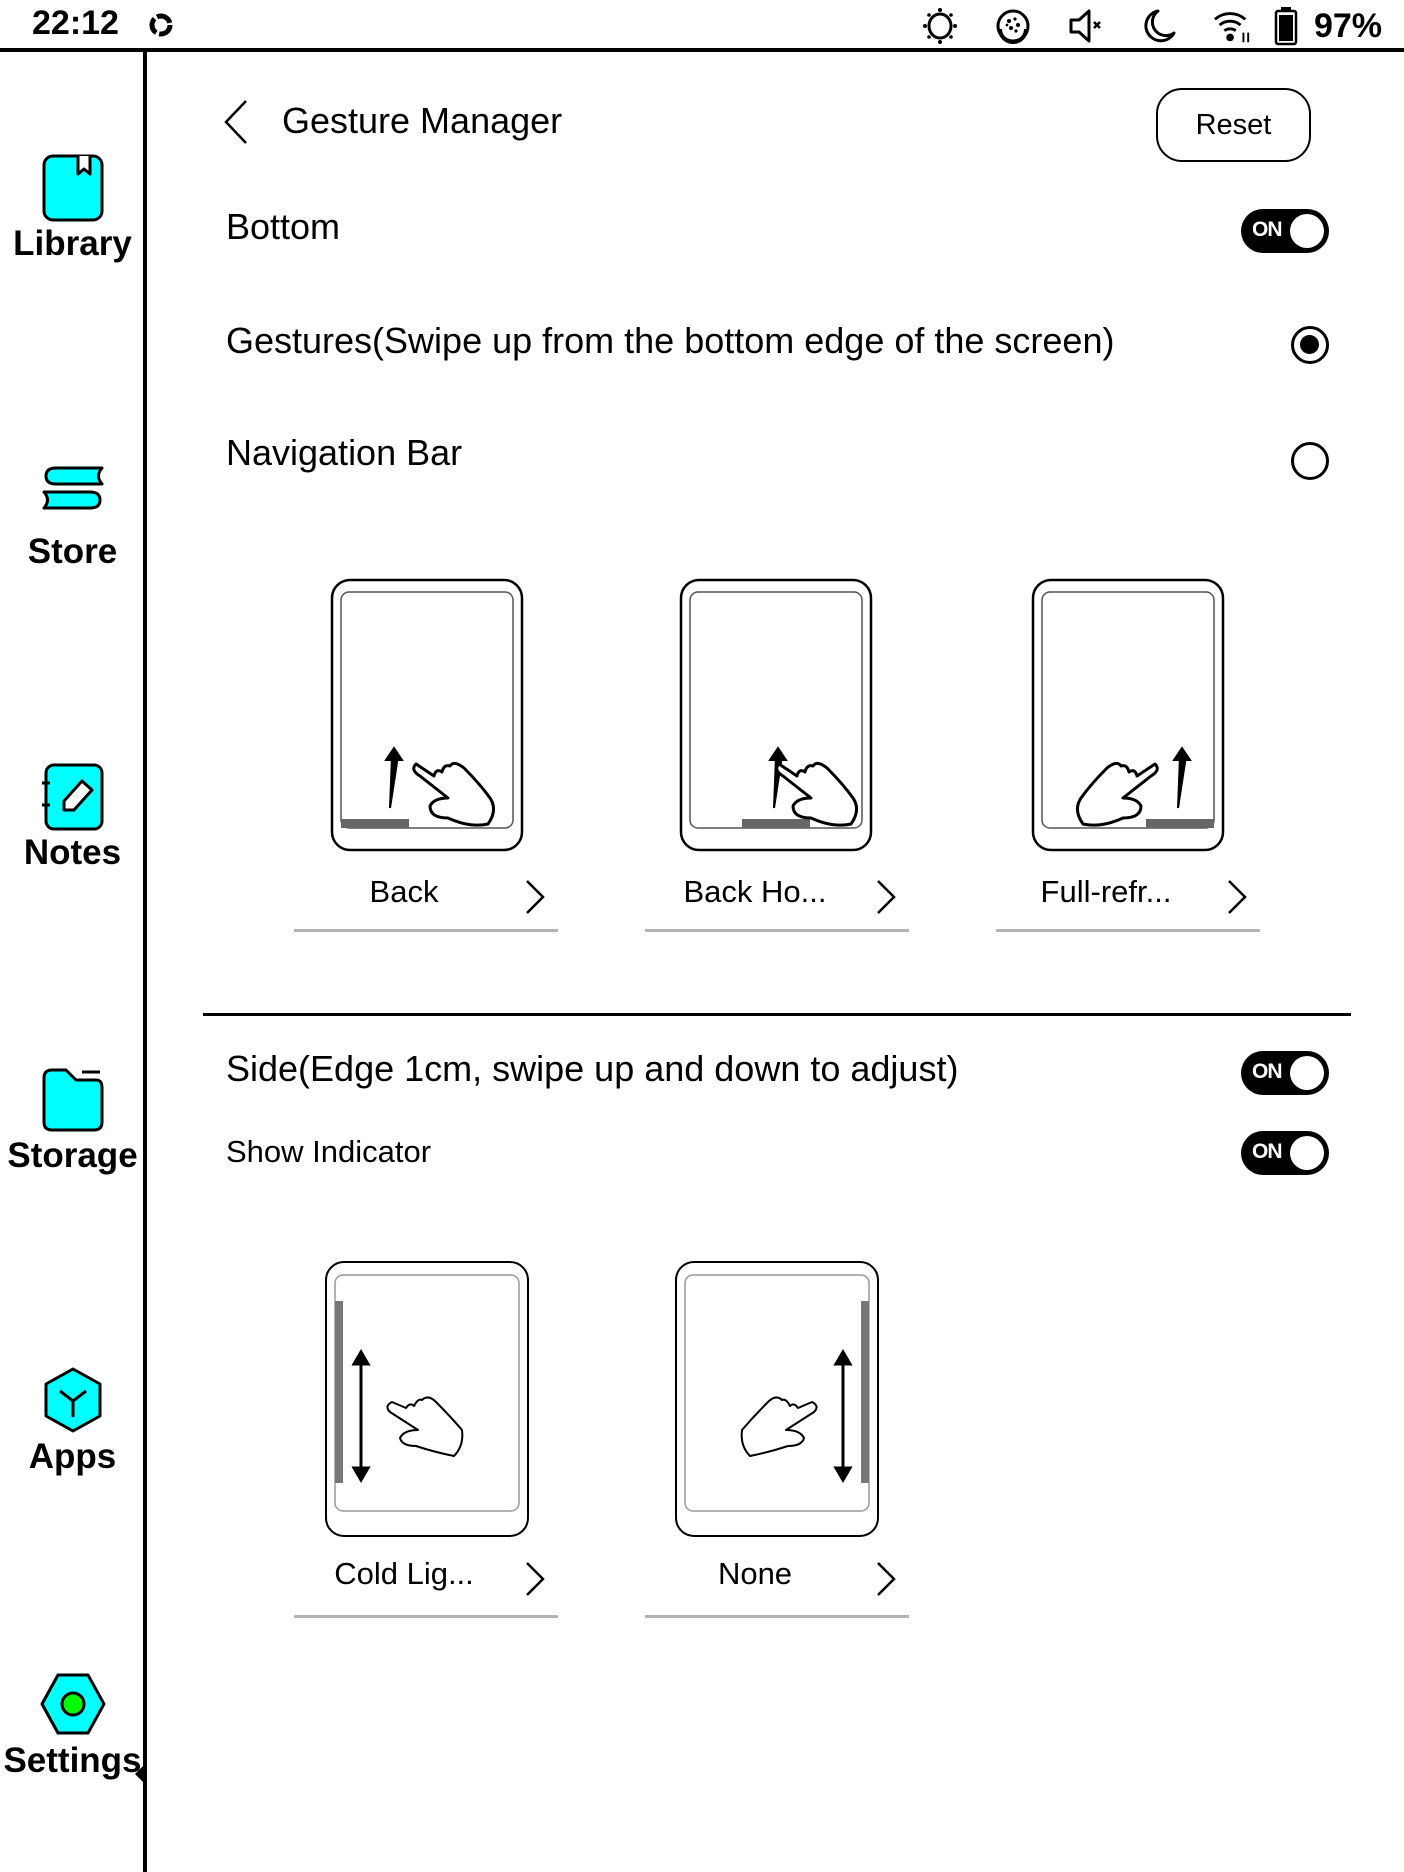 Image resolution: width=1404 pixels, height=1872 pixels. I want to click on back-chevron-icon, so click(236, 122).